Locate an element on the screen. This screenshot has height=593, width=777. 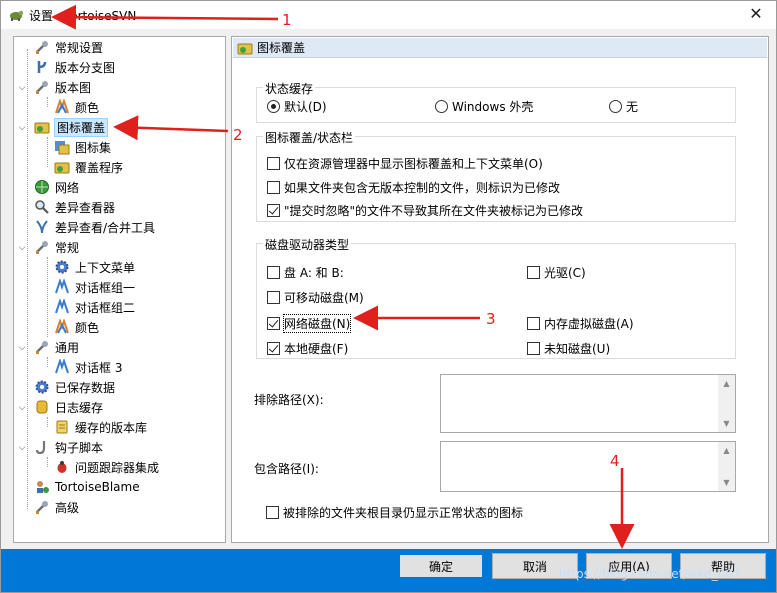
status-cache-group: 状态缓存 默认(D) Windows 外壳 无 is located at coordinates (496, 101).